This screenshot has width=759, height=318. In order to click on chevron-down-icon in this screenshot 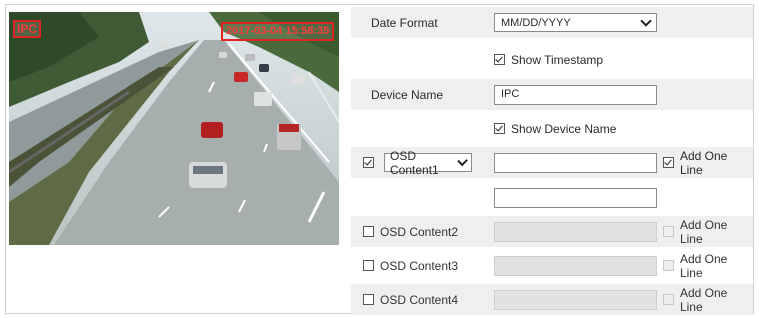, I will do `click(646, 20)`.